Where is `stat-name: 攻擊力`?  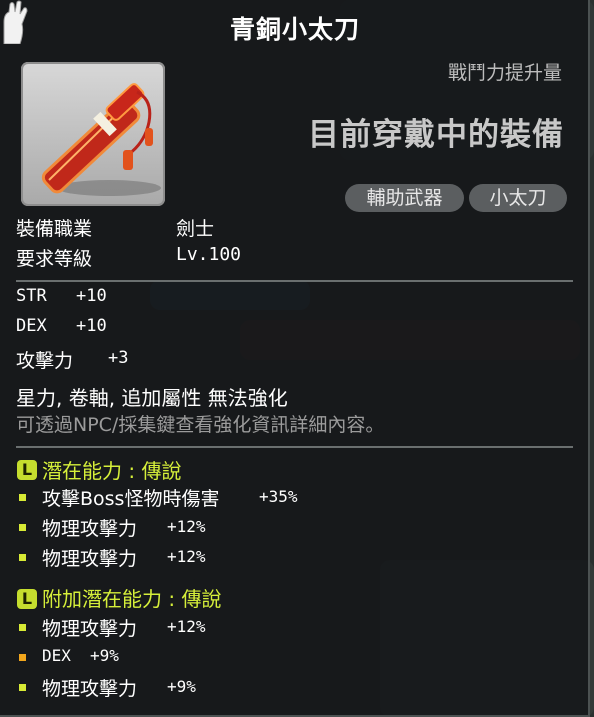 stat-name: 攻擊力 is located at coordinates (45, 361).